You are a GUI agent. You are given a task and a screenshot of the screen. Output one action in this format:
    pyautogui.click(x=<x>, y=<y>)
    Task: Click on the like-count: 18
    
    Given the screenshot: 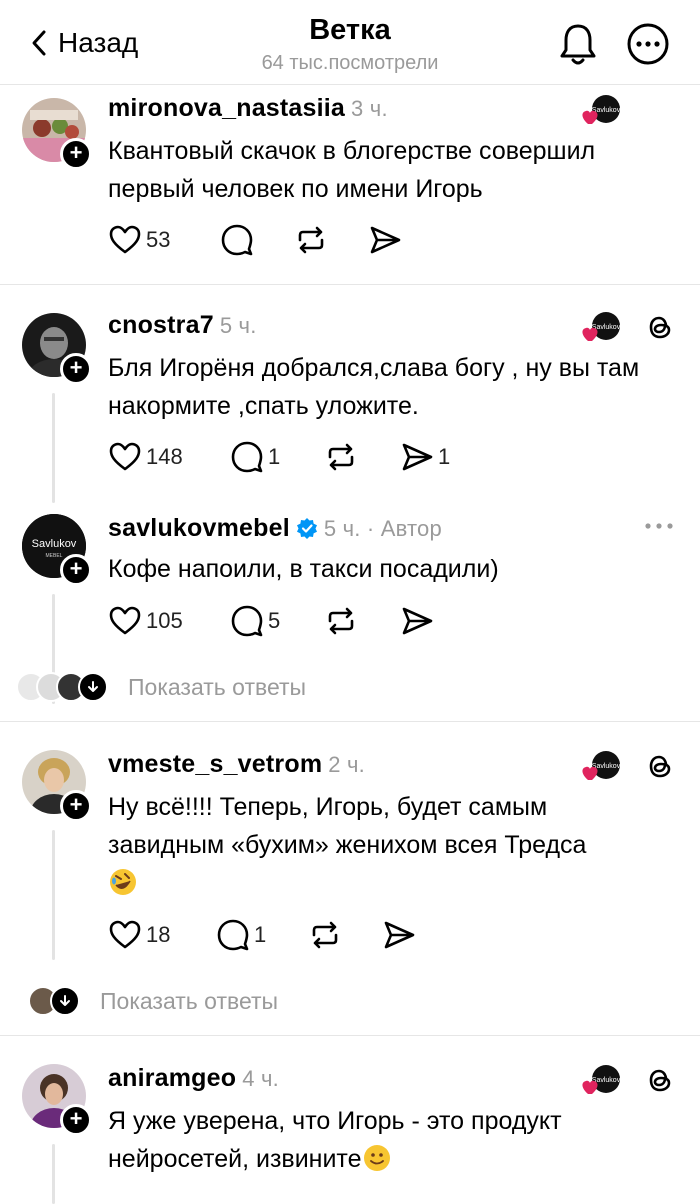 What is the action you would take?
    pyautogui.click(x=158, y=934)
    